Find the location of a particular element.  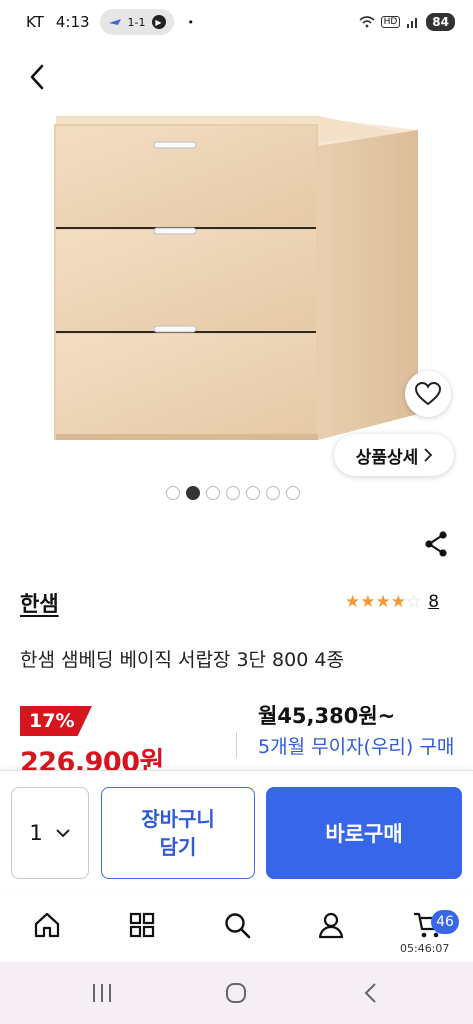

rating: ★★★★☆ 8 is located at coordinates (392, 602).